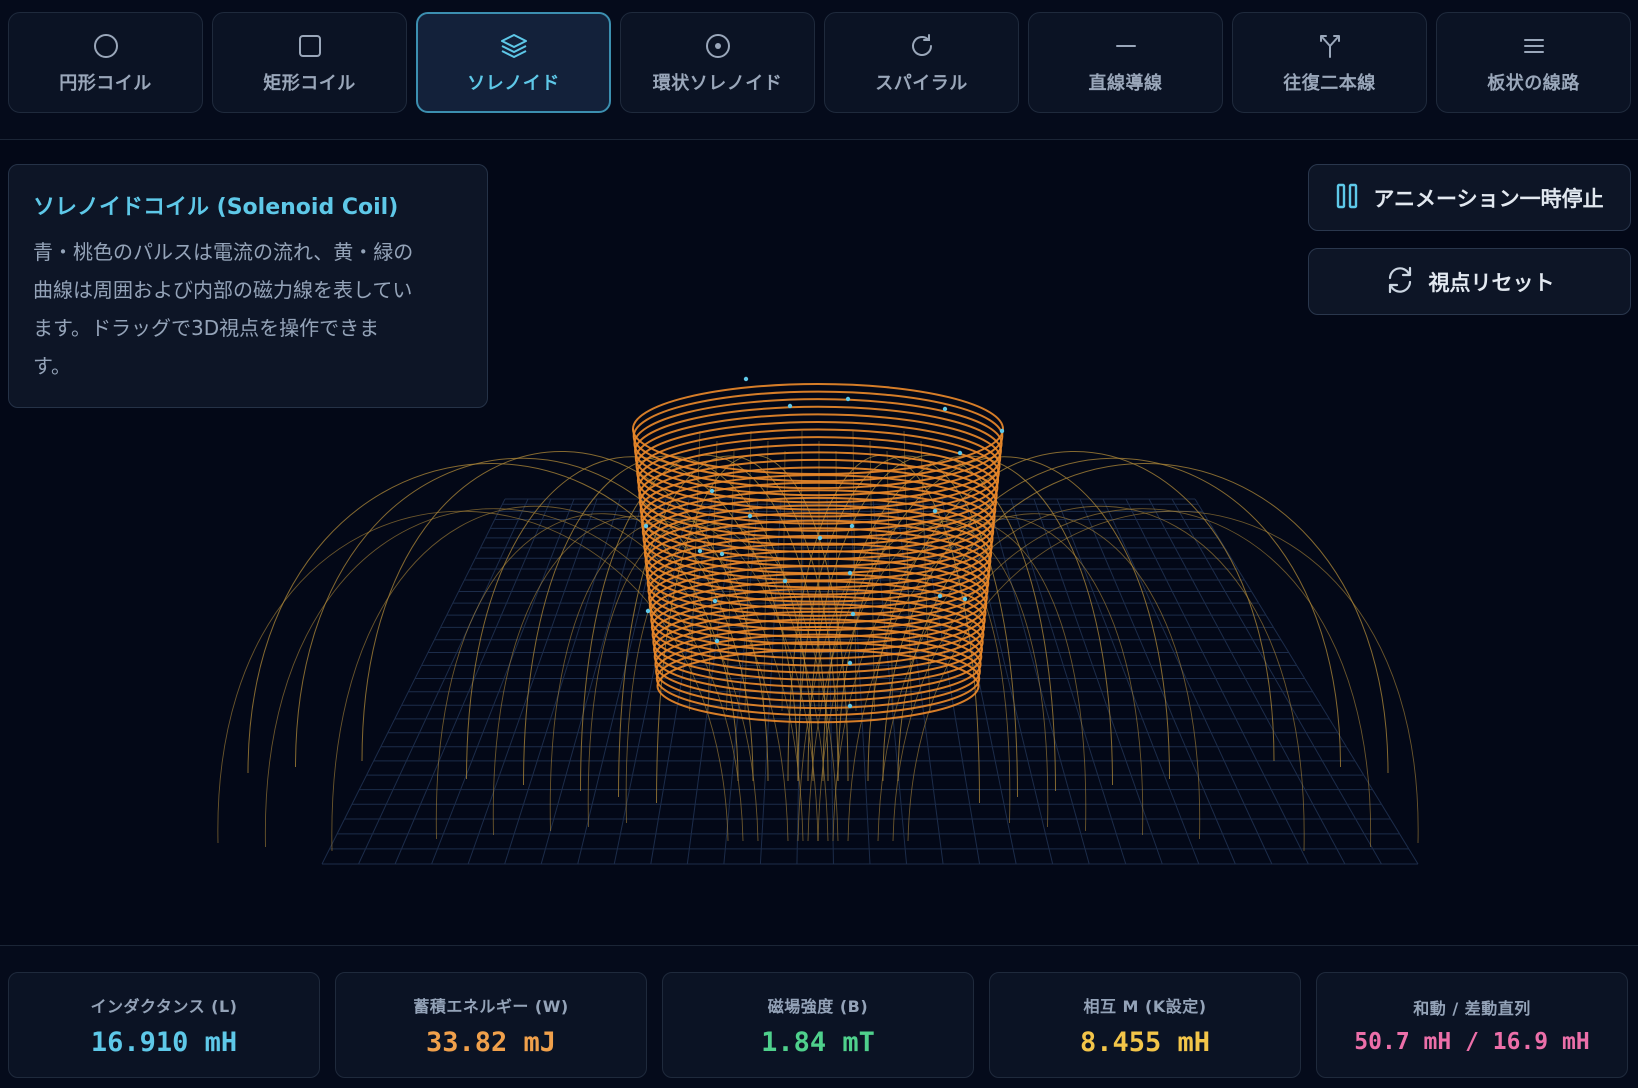  What do you see at coordinates (1125, 83) in the screenshot?
I see `tab-label: 直線導線` at bounding box center [1125, 83].